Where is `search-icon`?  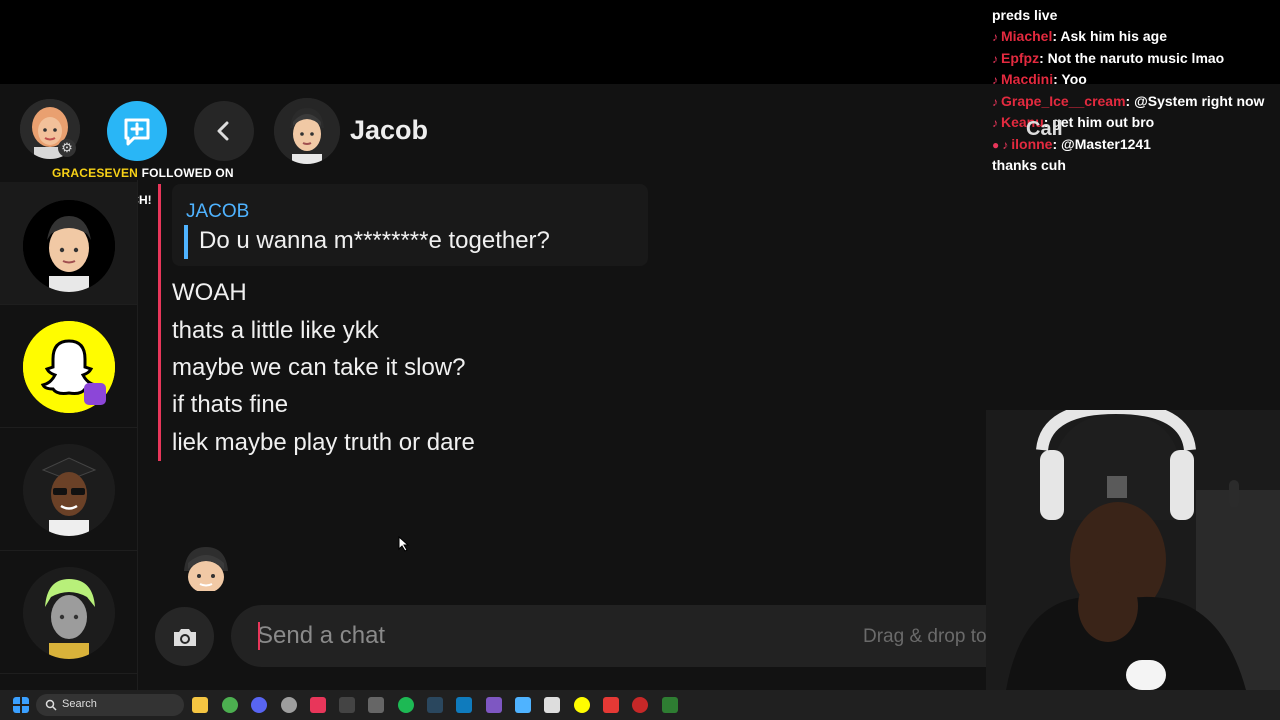
search-icon is located at coordinates (51, 705).